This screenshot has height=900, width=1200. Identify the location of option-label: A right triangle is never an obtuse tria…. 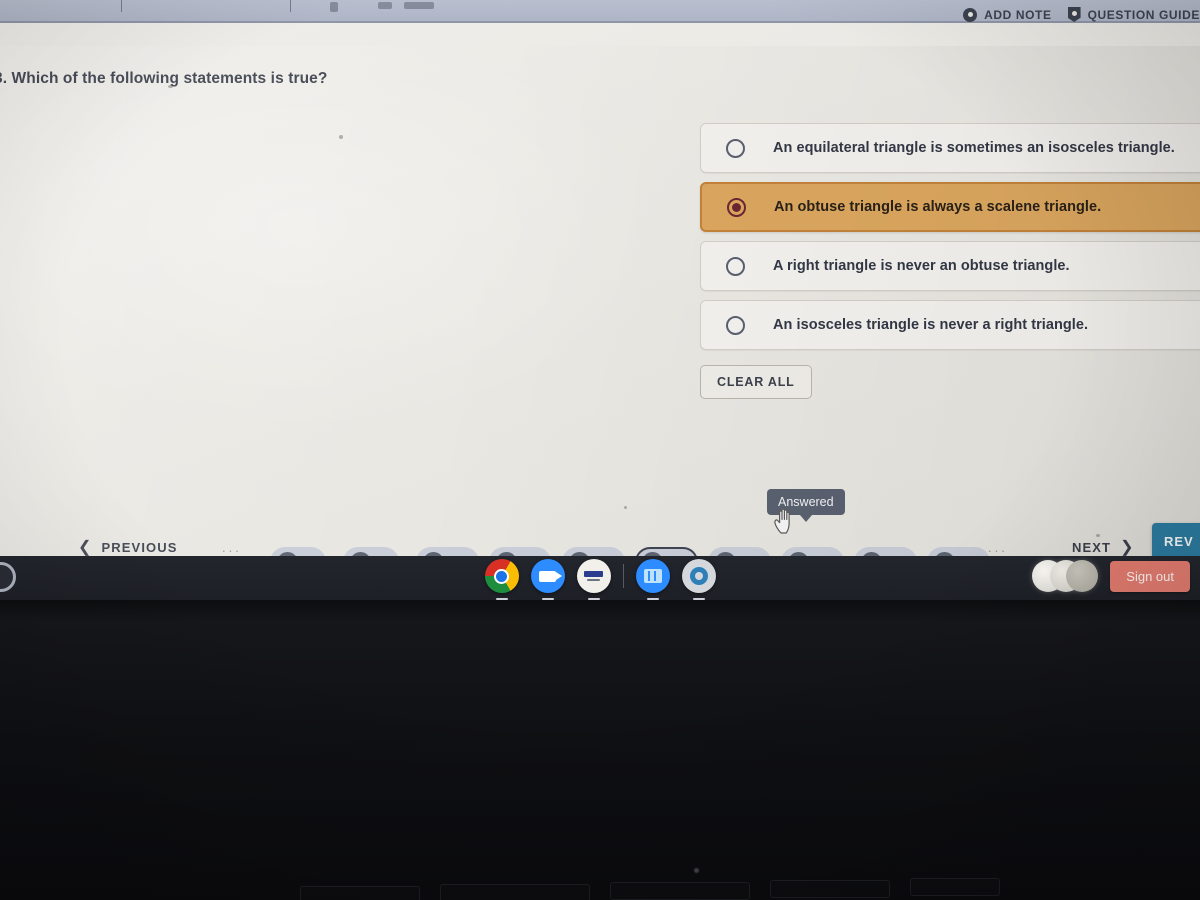
(921, 266).